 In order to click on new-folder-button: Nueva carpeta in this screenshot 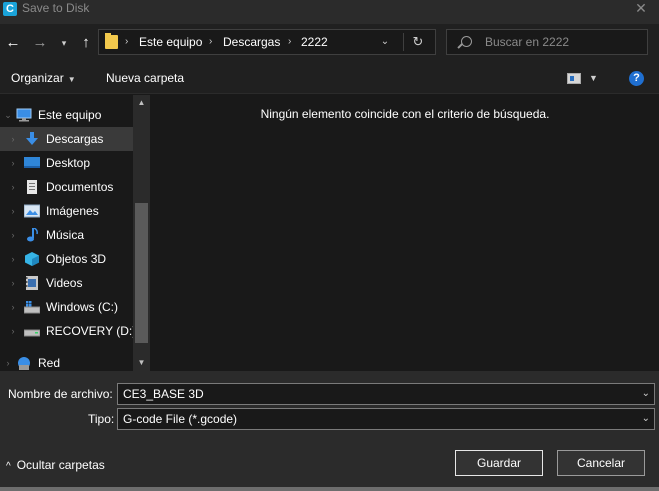, I will do `click(145, 78)`.